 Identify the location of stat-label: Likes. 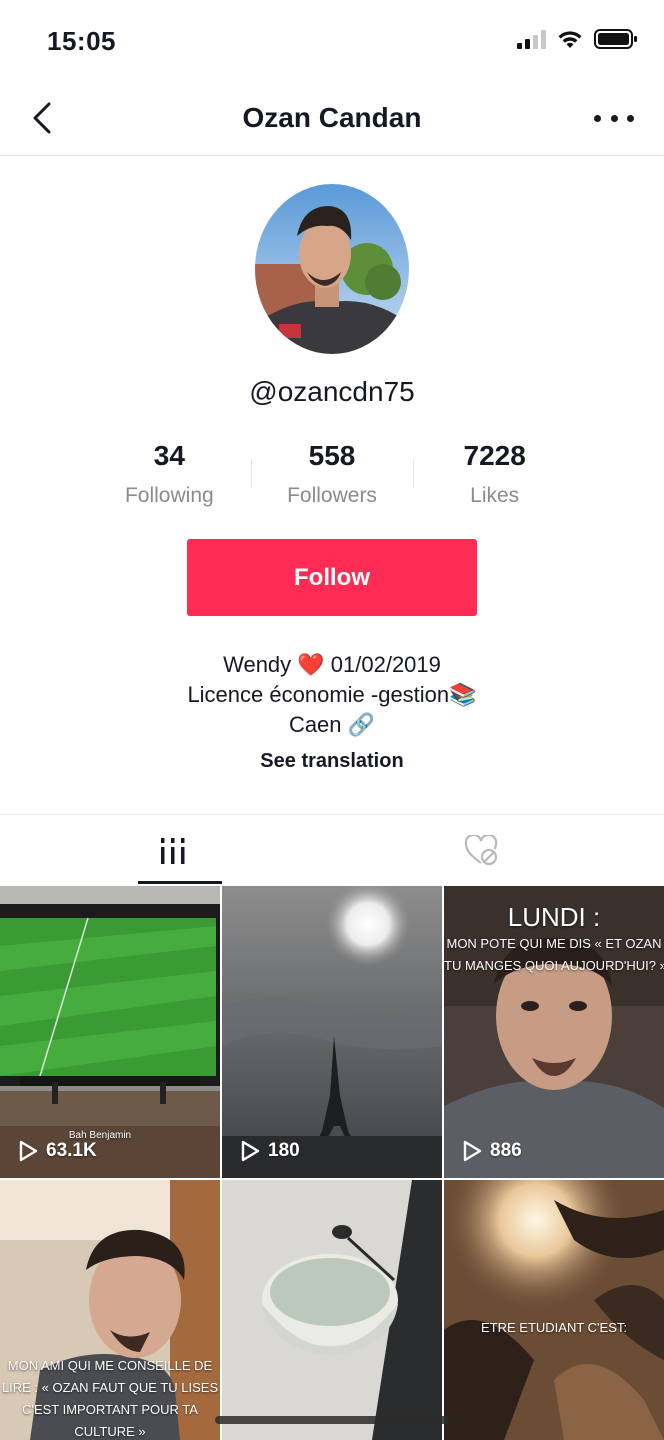
(495, 495).